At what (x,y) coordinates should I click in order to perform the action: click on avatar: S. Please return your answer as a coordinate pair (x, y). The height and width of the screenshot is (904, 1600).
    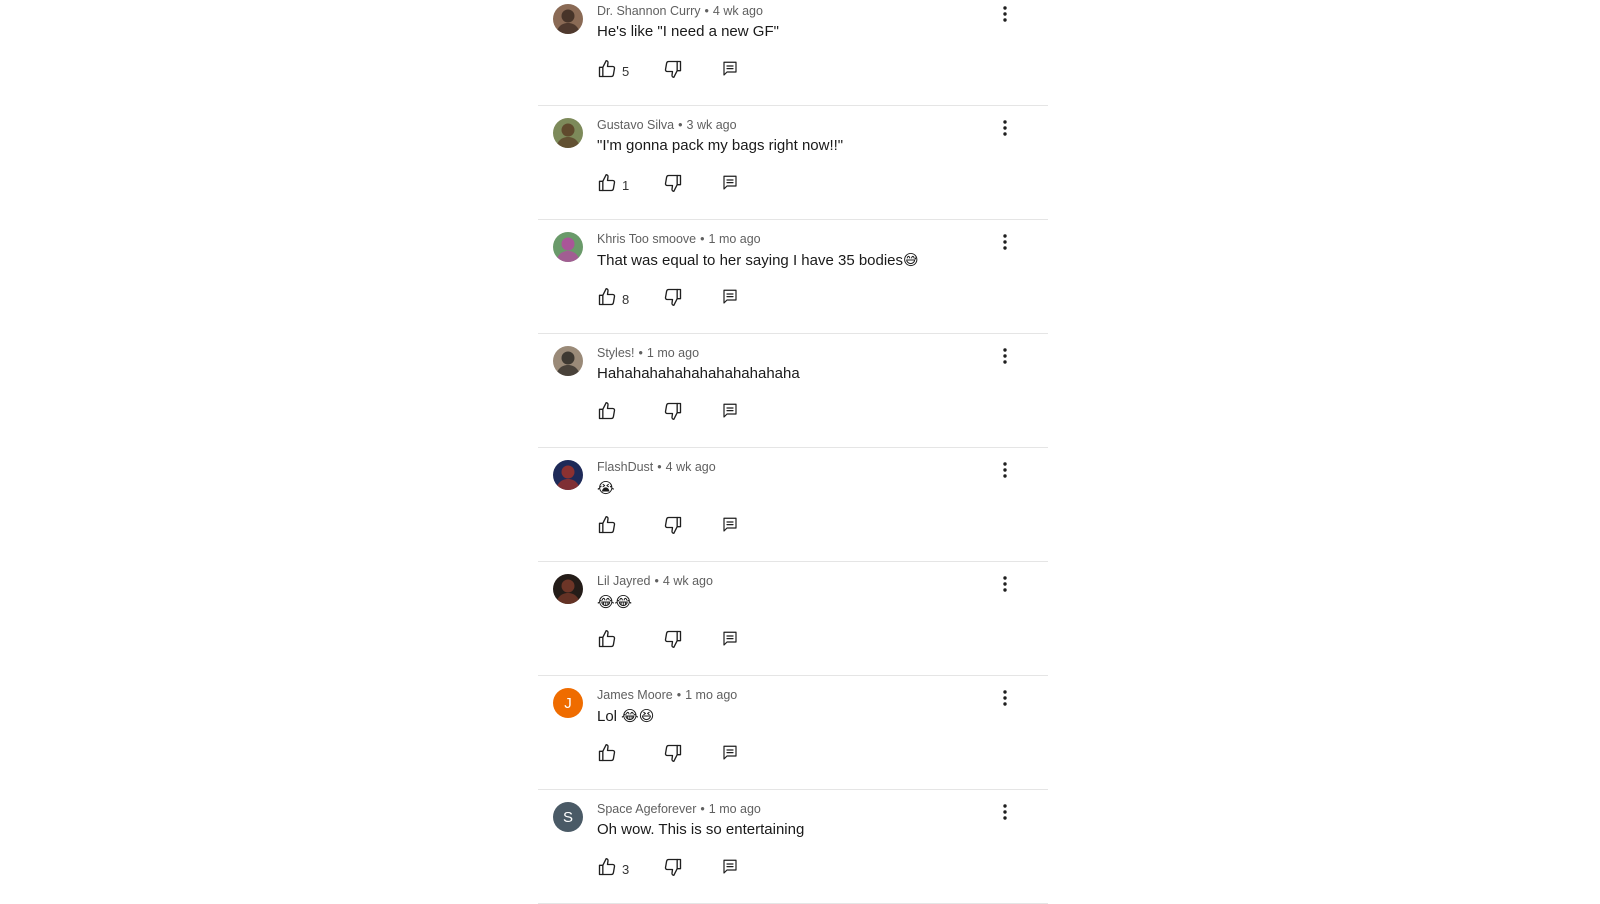
    Looking at the image, I should click on (568, 817).